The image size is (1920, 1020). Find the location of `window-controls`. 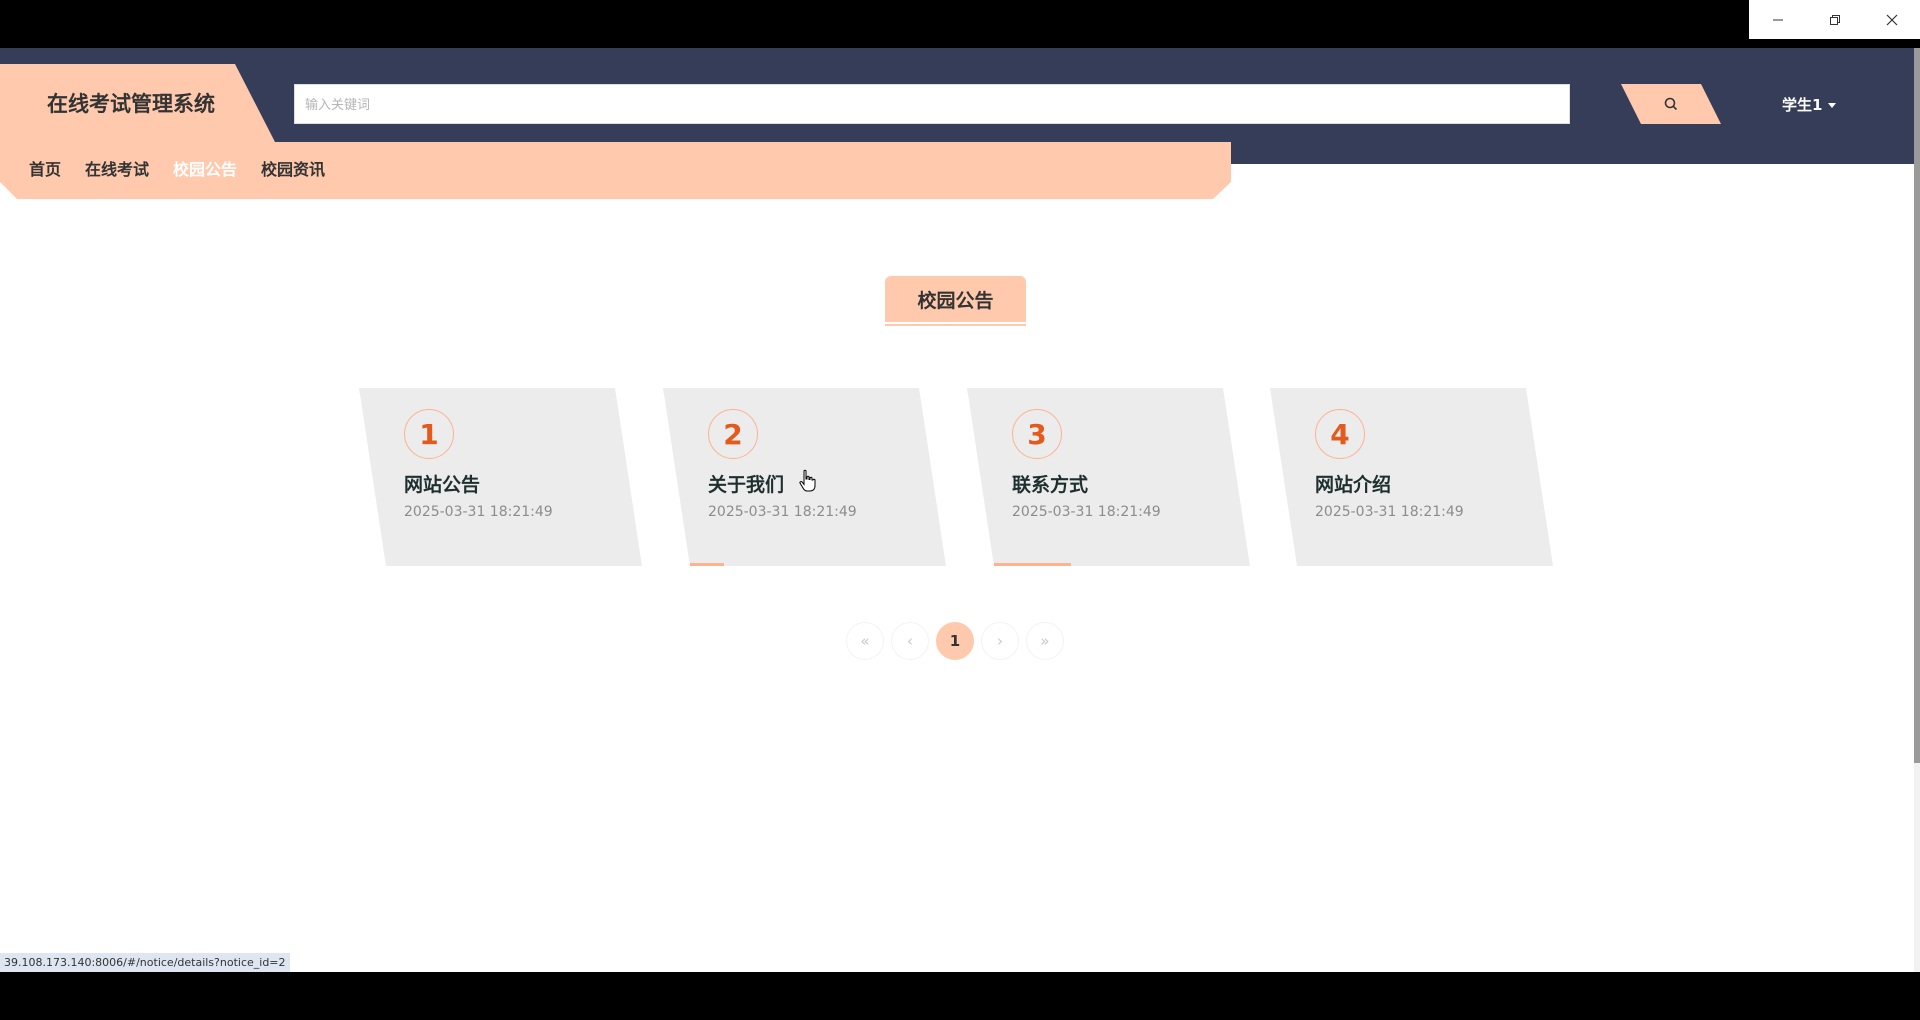

window-controls is located at coordinates (1834, 19).